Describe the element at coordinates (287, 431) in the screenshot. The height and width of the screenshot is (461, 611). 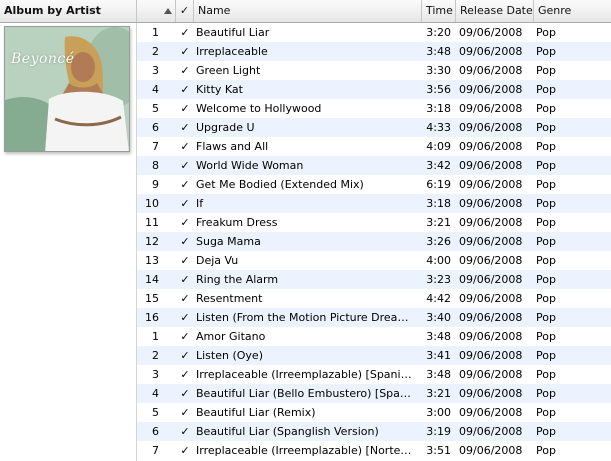
I see `track-name: Beautiful Liar (Spanglish Version)` at that location.